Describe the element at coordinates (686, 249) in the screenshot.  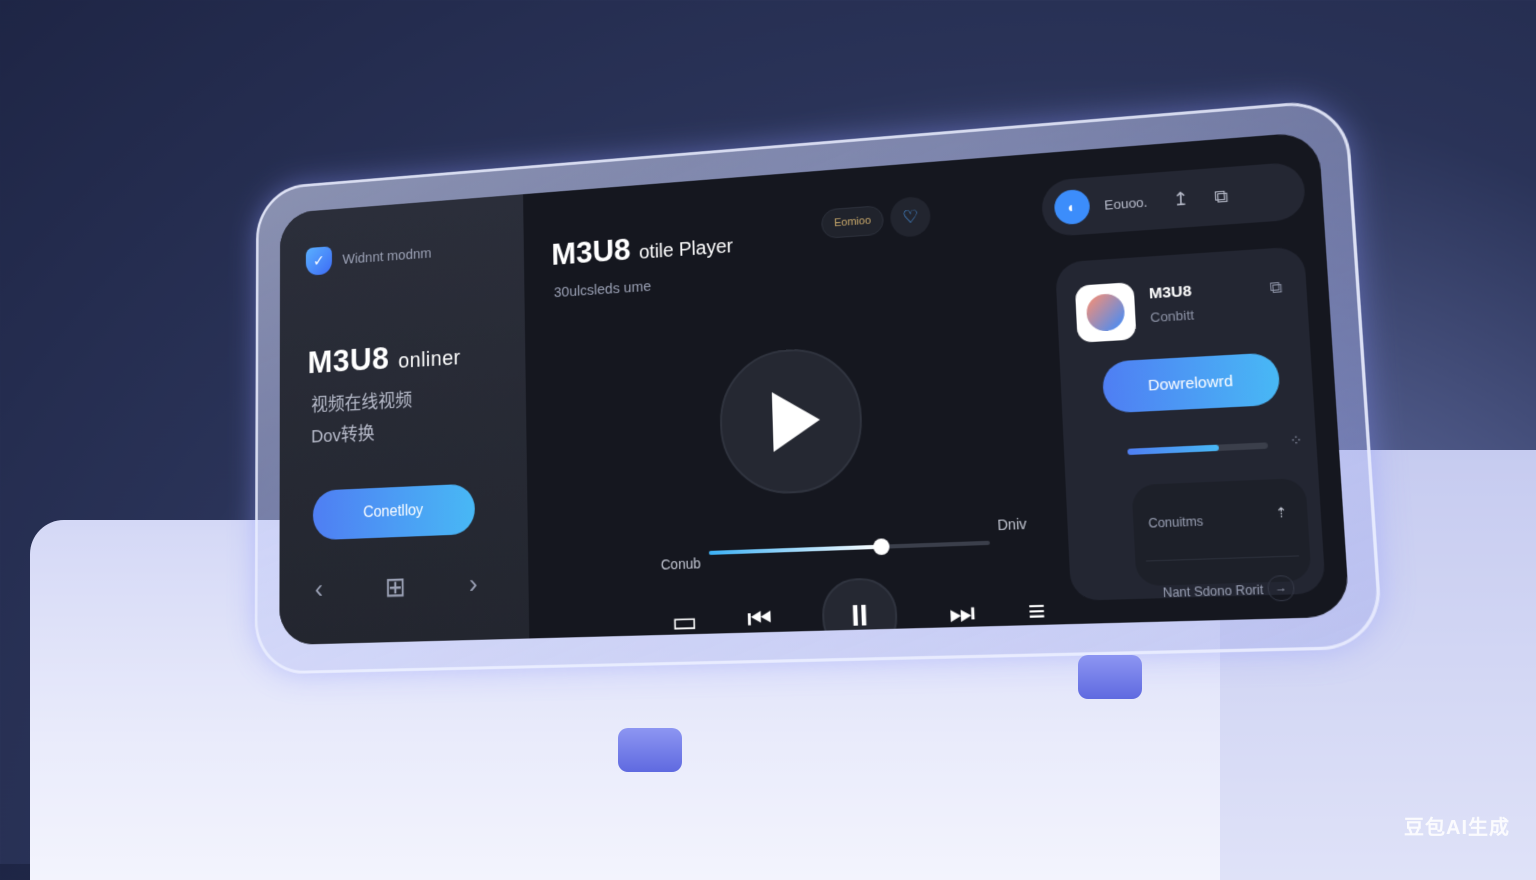
I see `player-title-suffix: otile Player` at that location.